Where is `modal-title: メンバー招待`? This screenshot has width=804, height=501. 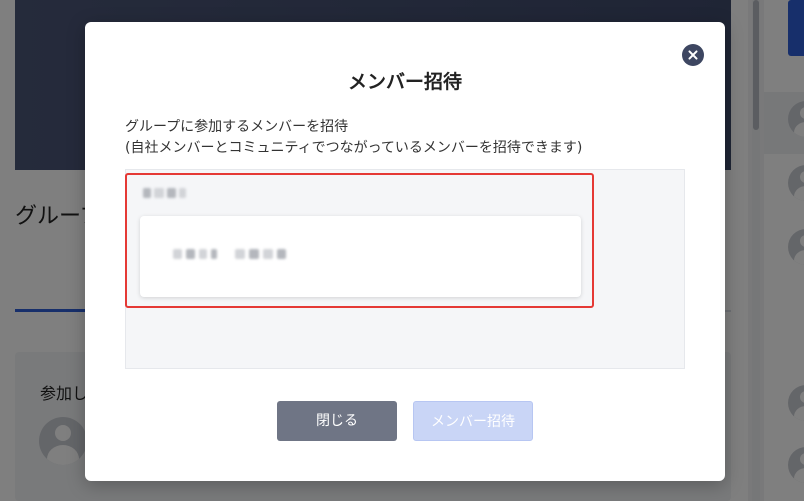
modal-title: メンバー招待 is located at coordinates (404, 82).